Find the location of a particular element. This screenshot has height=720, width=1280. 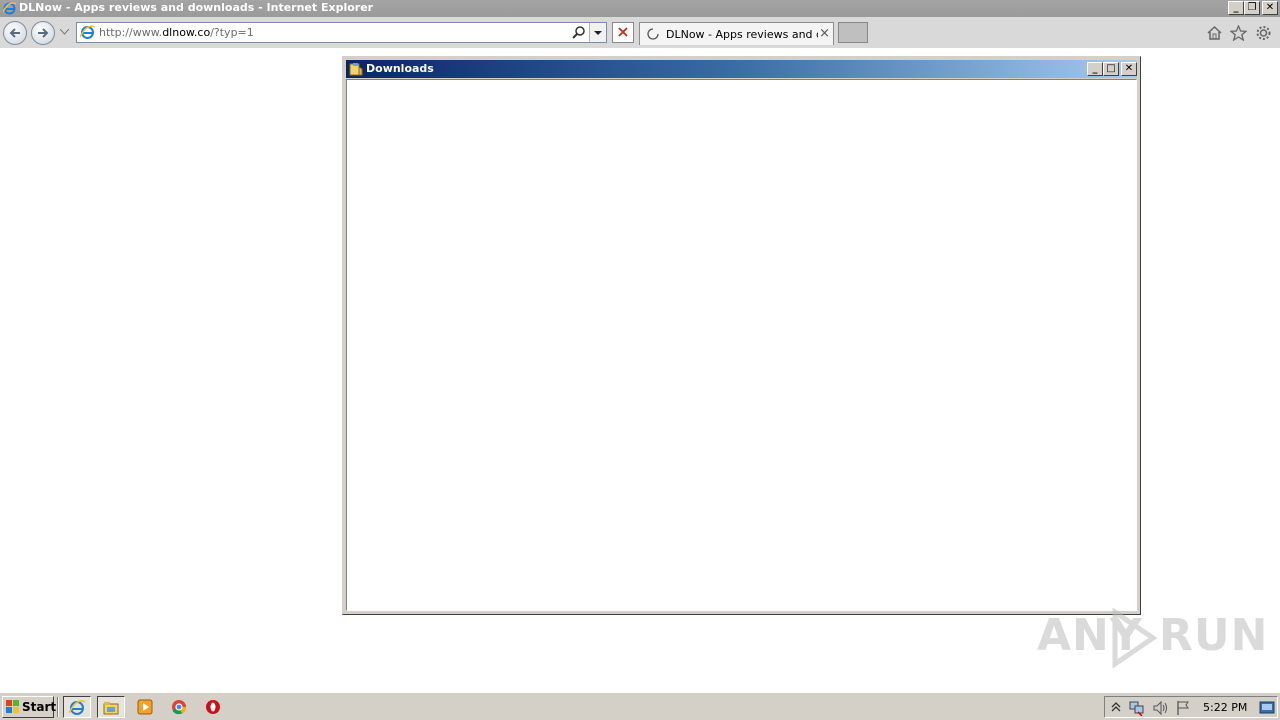

url-suffix: /?typ=1 is located at coordinates (232, 32).